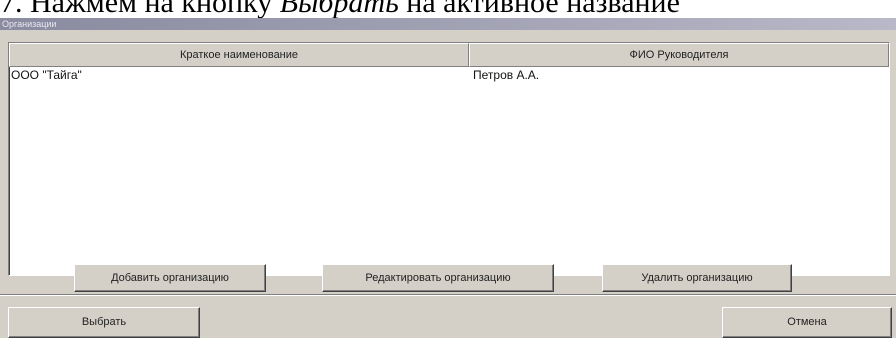  Describe the element at coordinates (449, 75) in the screenshot. I see `table-row: ООО "Тайга" Петров А.А.` at that location.